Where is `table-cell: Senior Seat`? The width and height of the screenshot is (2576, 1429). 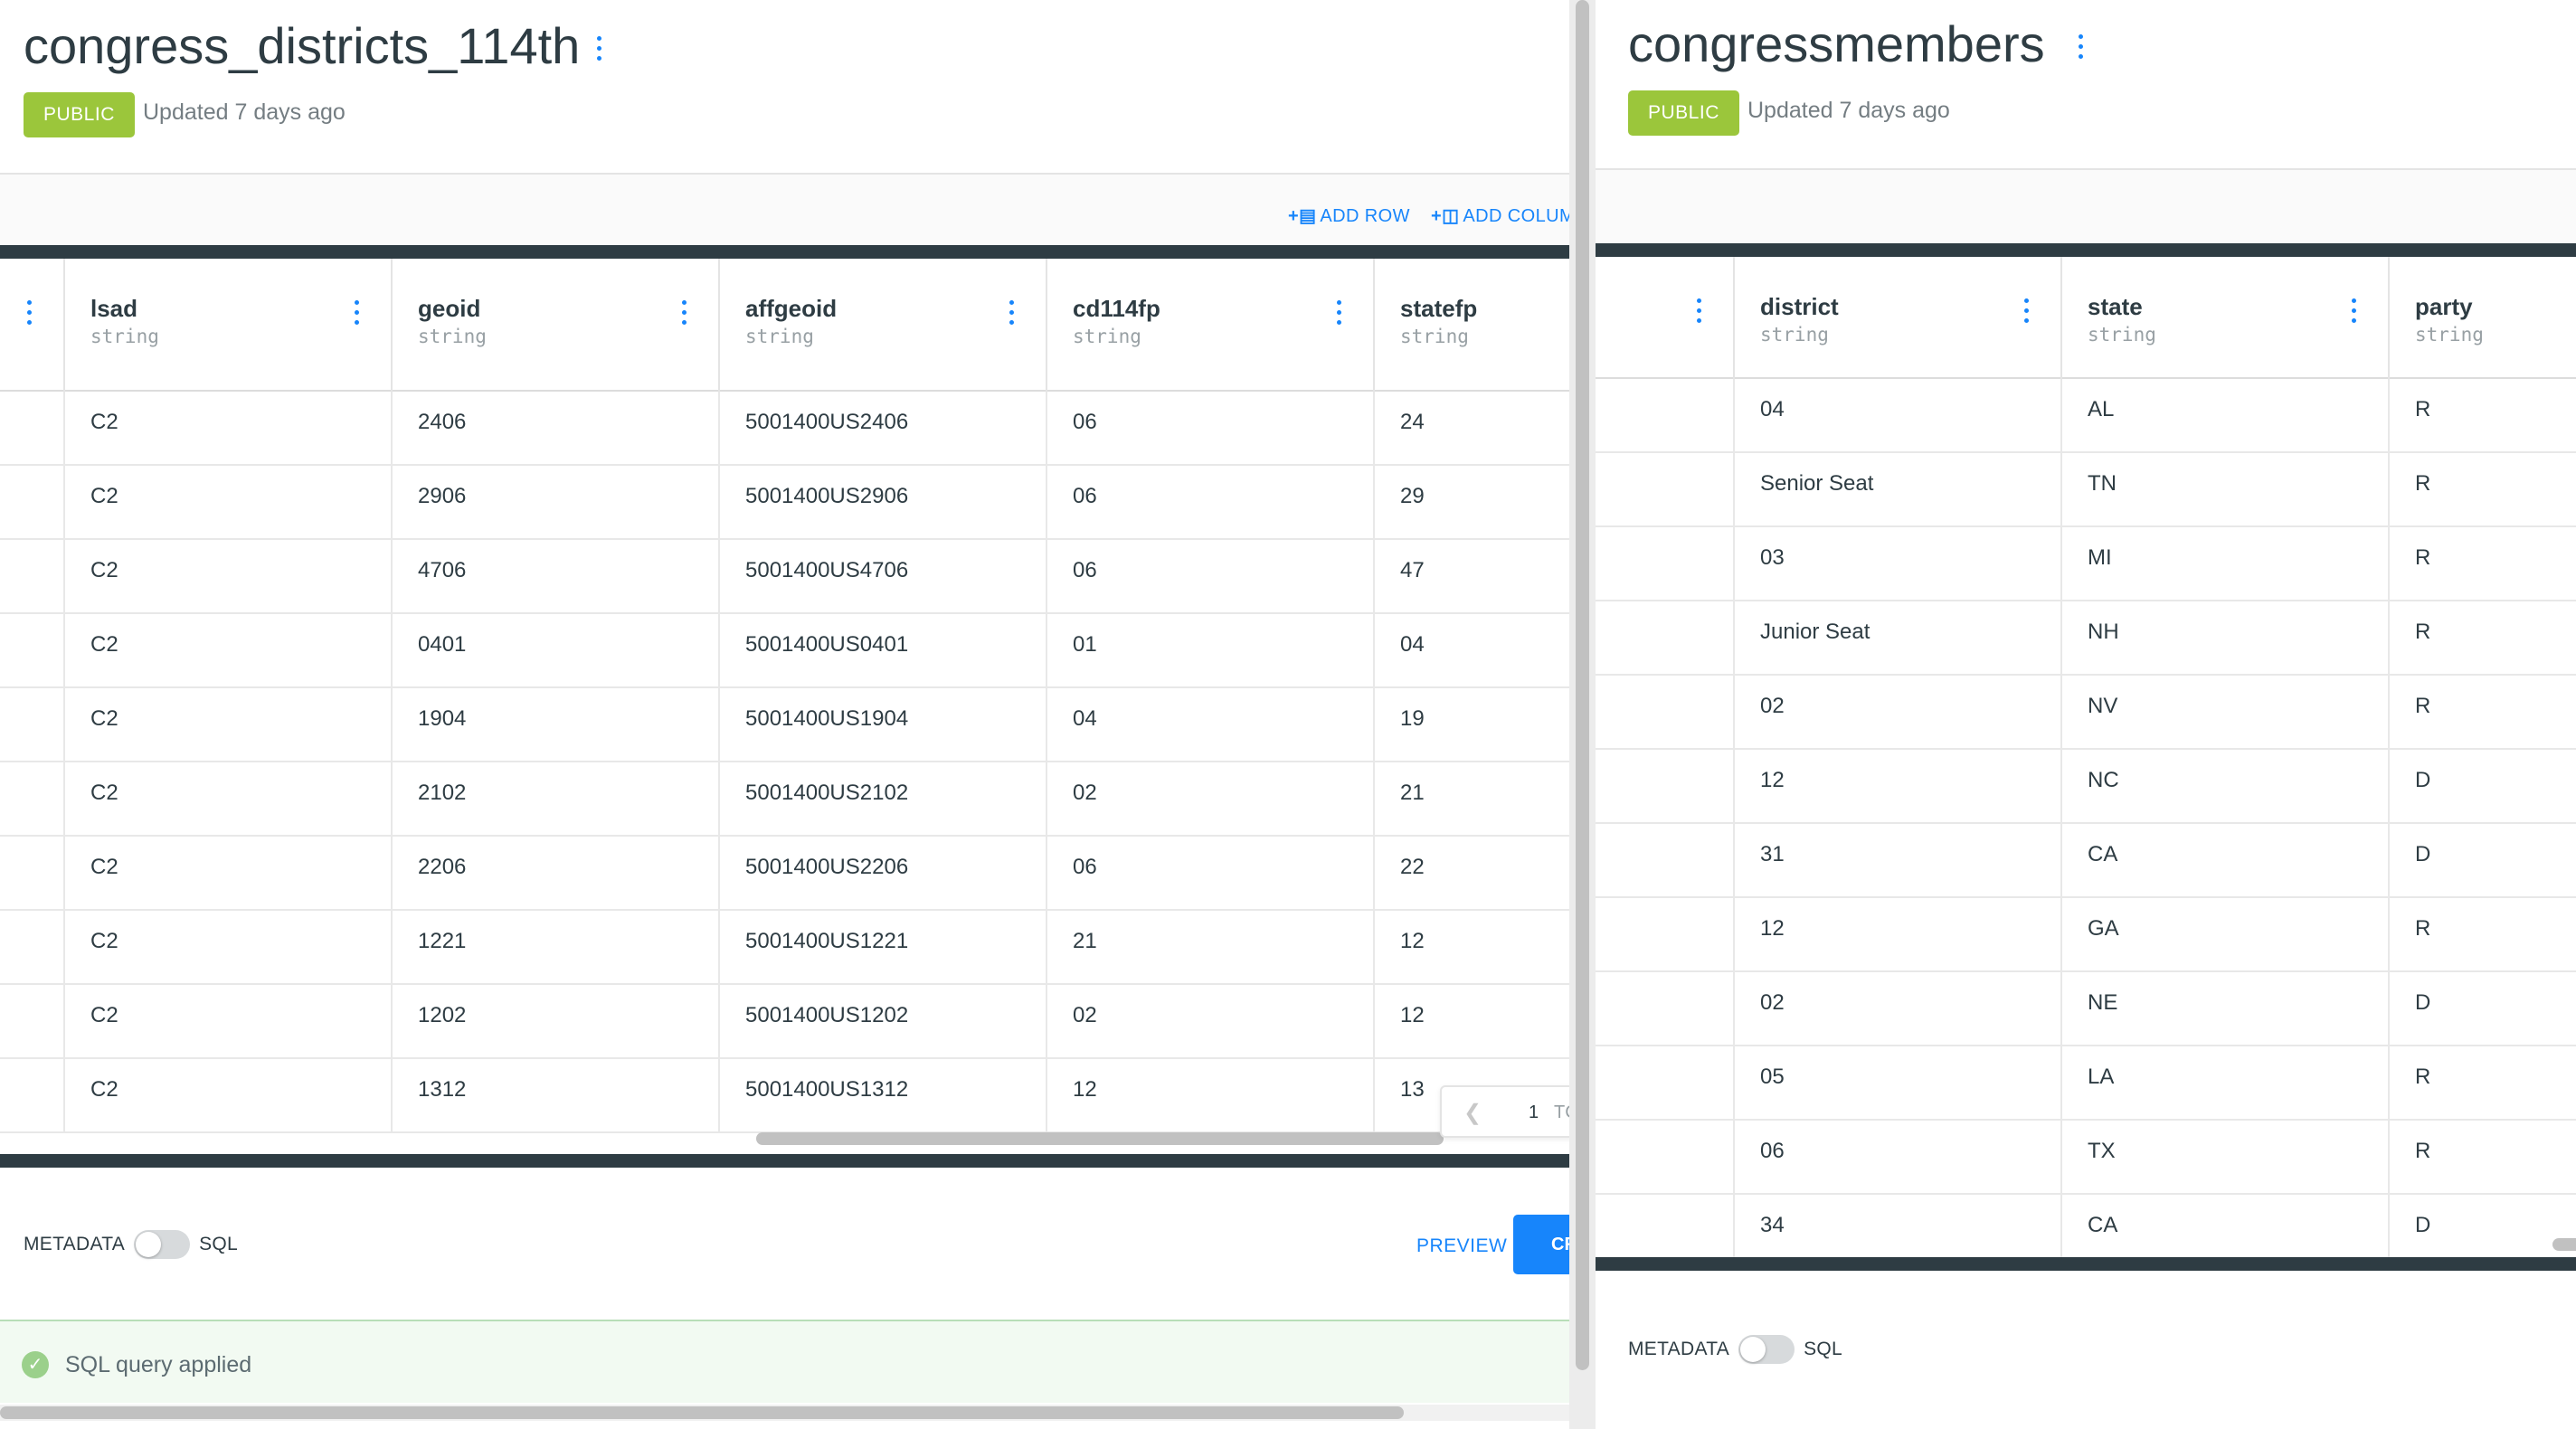
table-cell: Senior Seat is located at coordinates (1899, 490).